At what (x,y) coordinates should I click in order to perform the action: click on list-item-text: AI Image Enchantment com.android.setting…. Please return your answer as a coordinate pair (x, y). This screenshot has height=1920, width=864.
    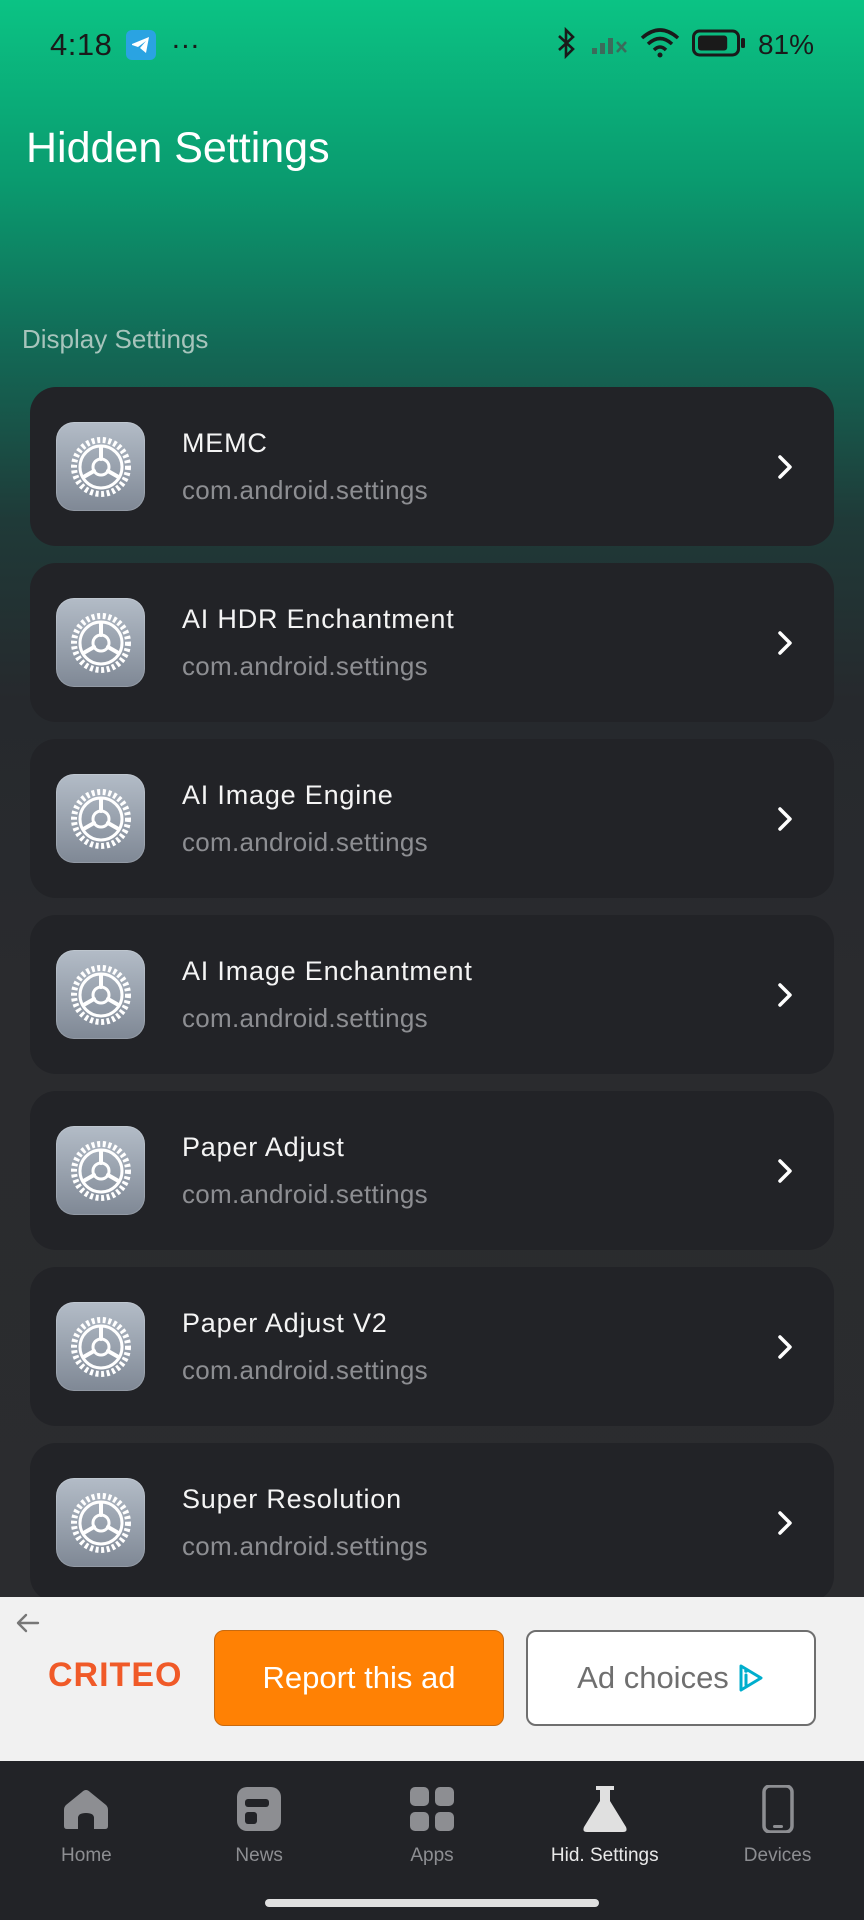
    Looking at the image, I should click on (327, 995).